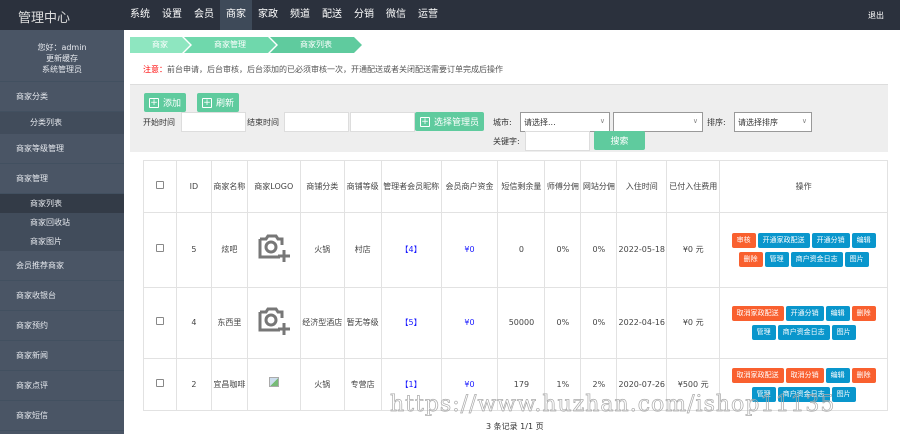 The width and height of the screenshot is (900, 434). Describe the element at coordinates (521, 323) in the screenshot. I see `cell-sms: 50000` at that location.